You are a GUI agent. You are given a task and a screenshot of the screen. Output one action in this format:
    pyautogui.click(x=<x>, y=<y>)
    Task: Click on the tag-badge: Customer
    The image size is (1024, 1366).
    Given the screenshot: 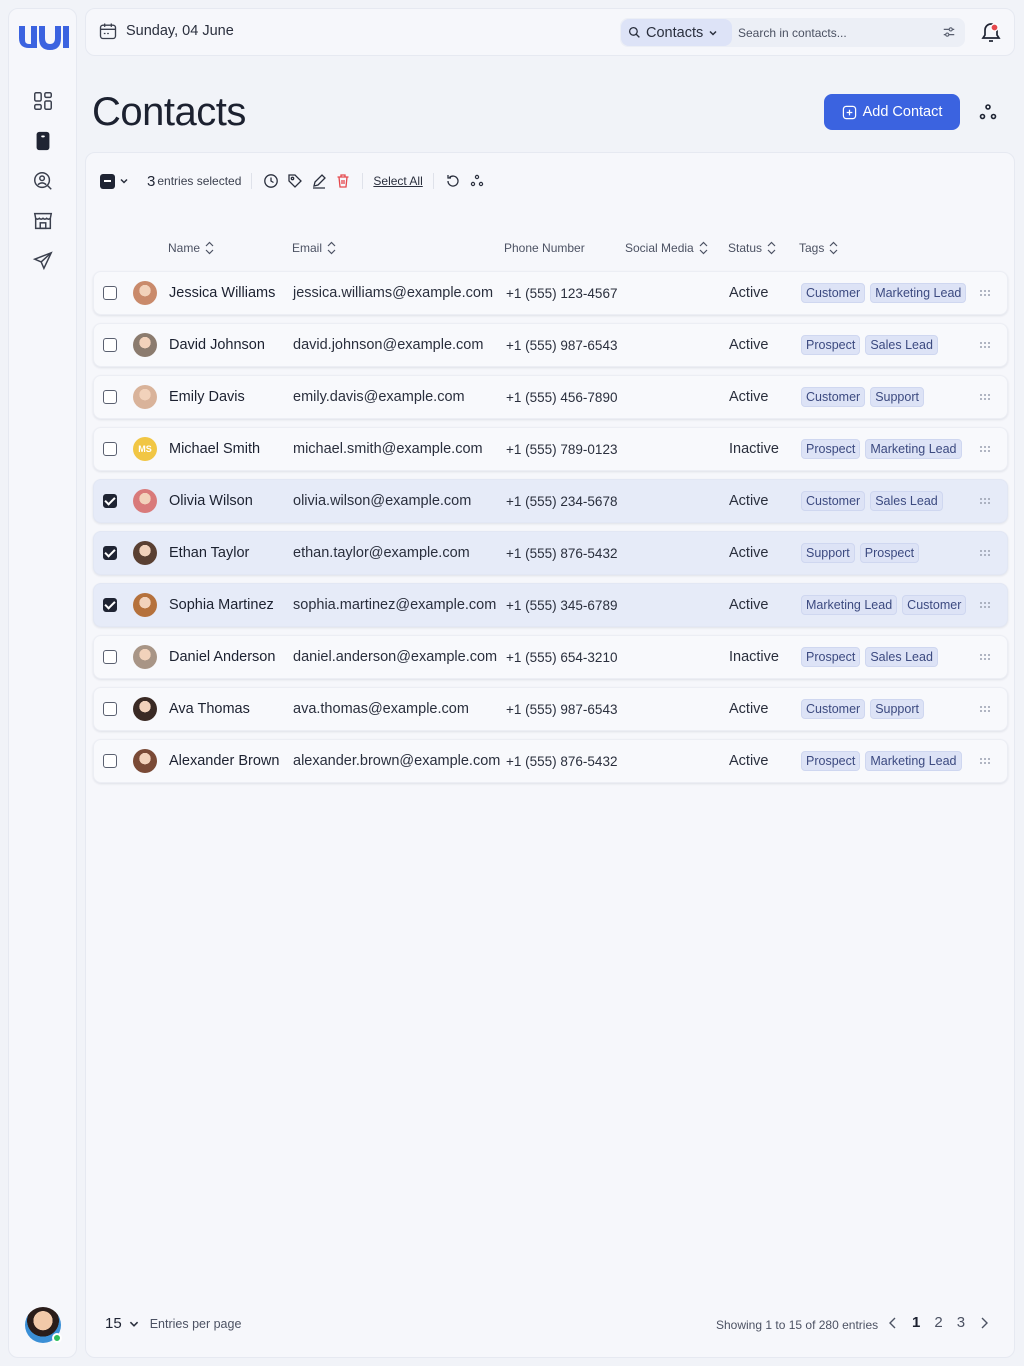 What is the action you would take?
    pyautogui.click(x=833, y=709)
    